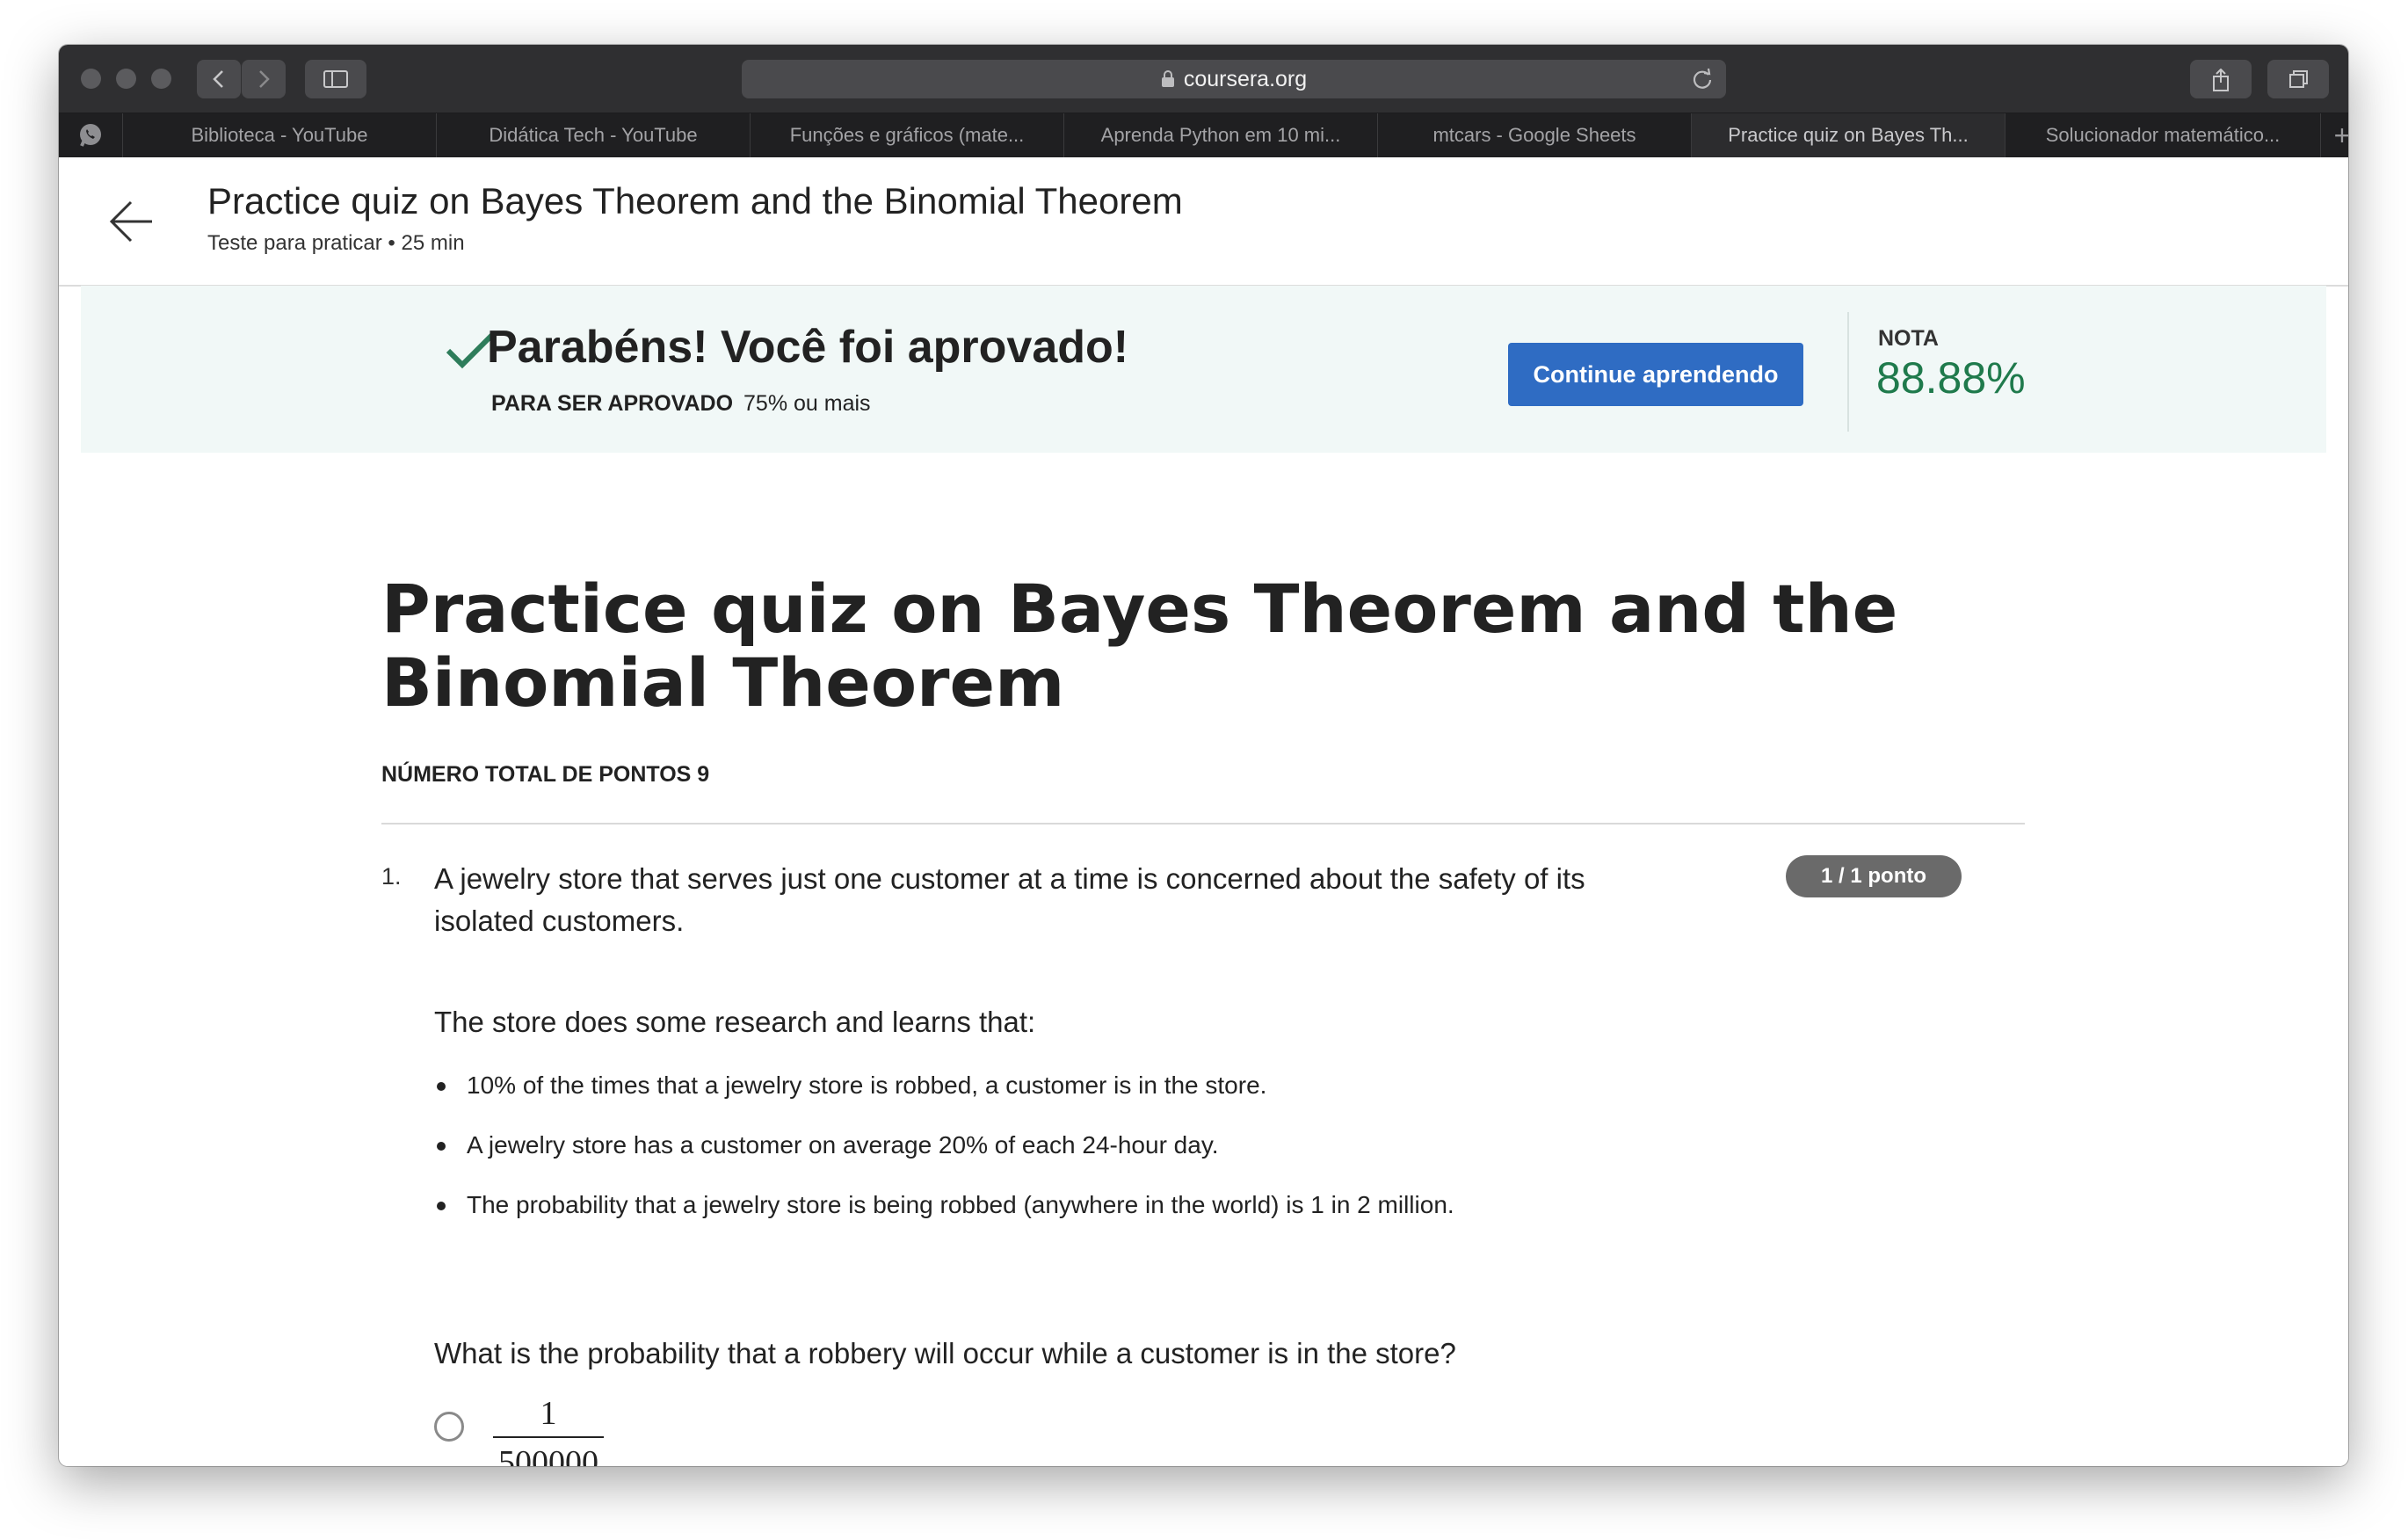 The height and width of the screenshot is (1540, 2408). I want to click on sidebar-toggle-button, so click(335, 79).